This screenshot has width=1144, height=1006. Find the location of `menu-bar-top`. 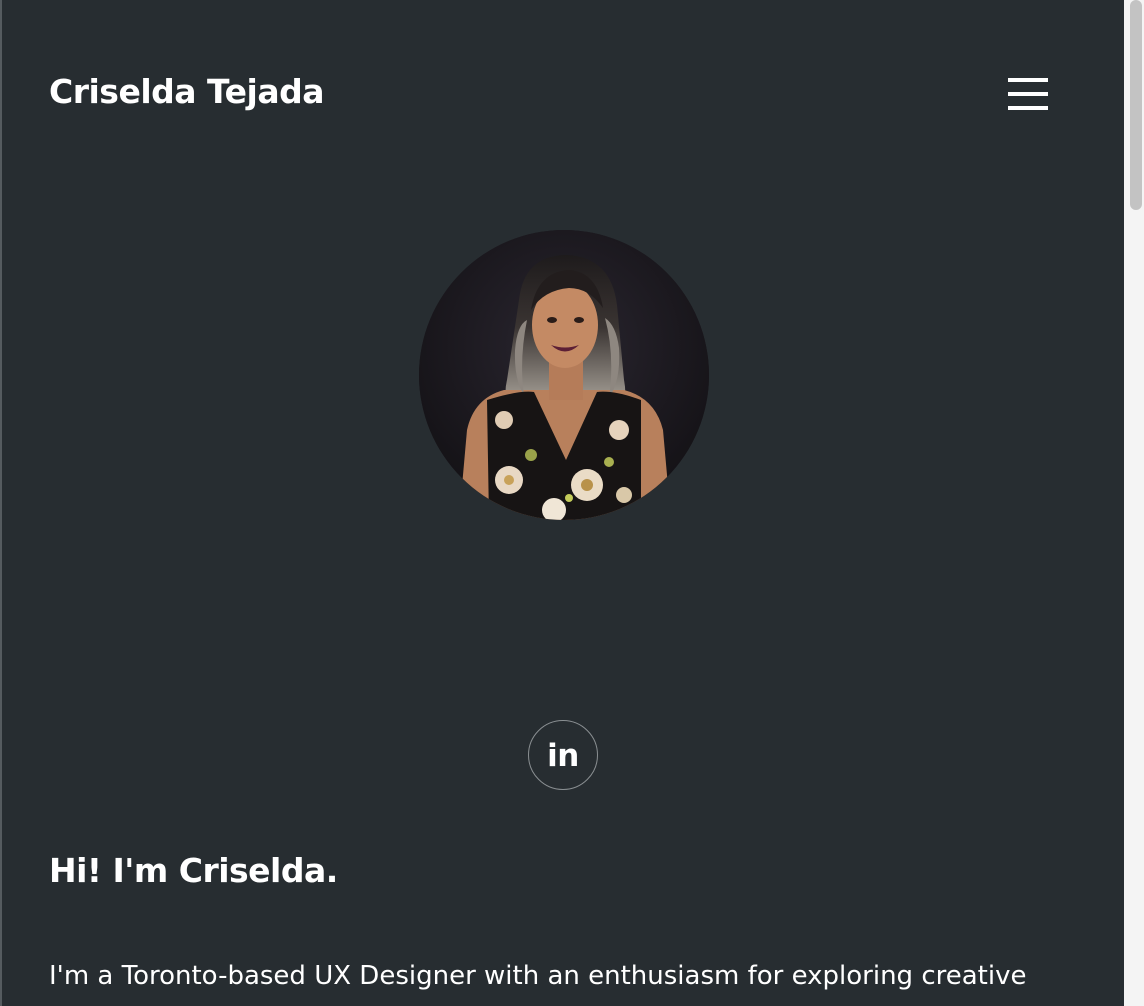

menu-bar-top is located at coordinates (1028, 80).